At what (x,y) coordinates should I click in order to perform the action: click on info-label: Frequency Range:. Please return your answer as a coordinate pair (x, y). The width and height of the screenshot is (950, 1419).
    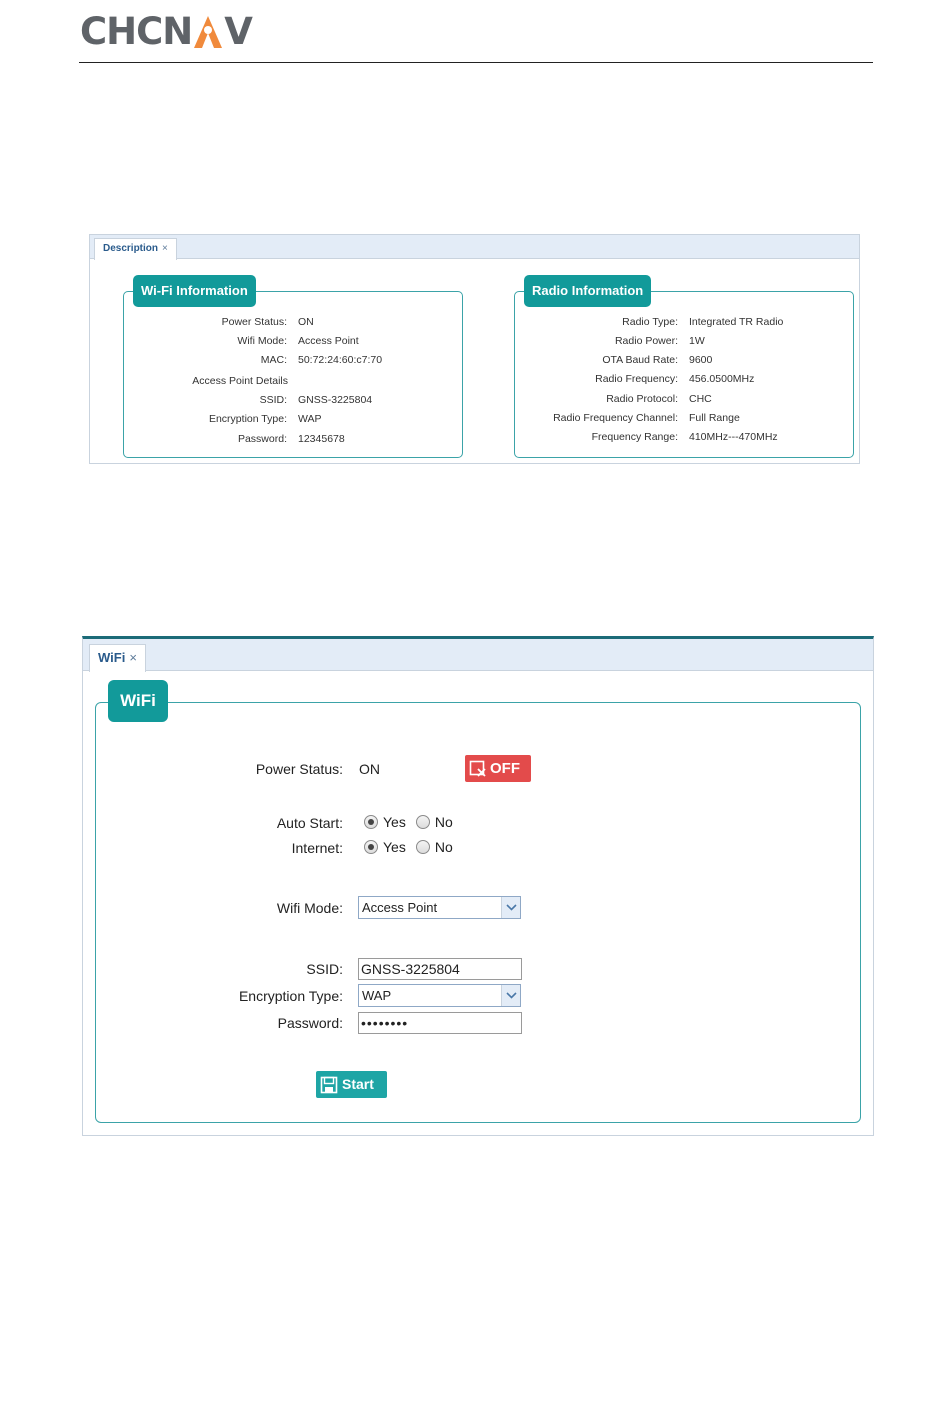
    Looking at the image, I should click on (634, 437).